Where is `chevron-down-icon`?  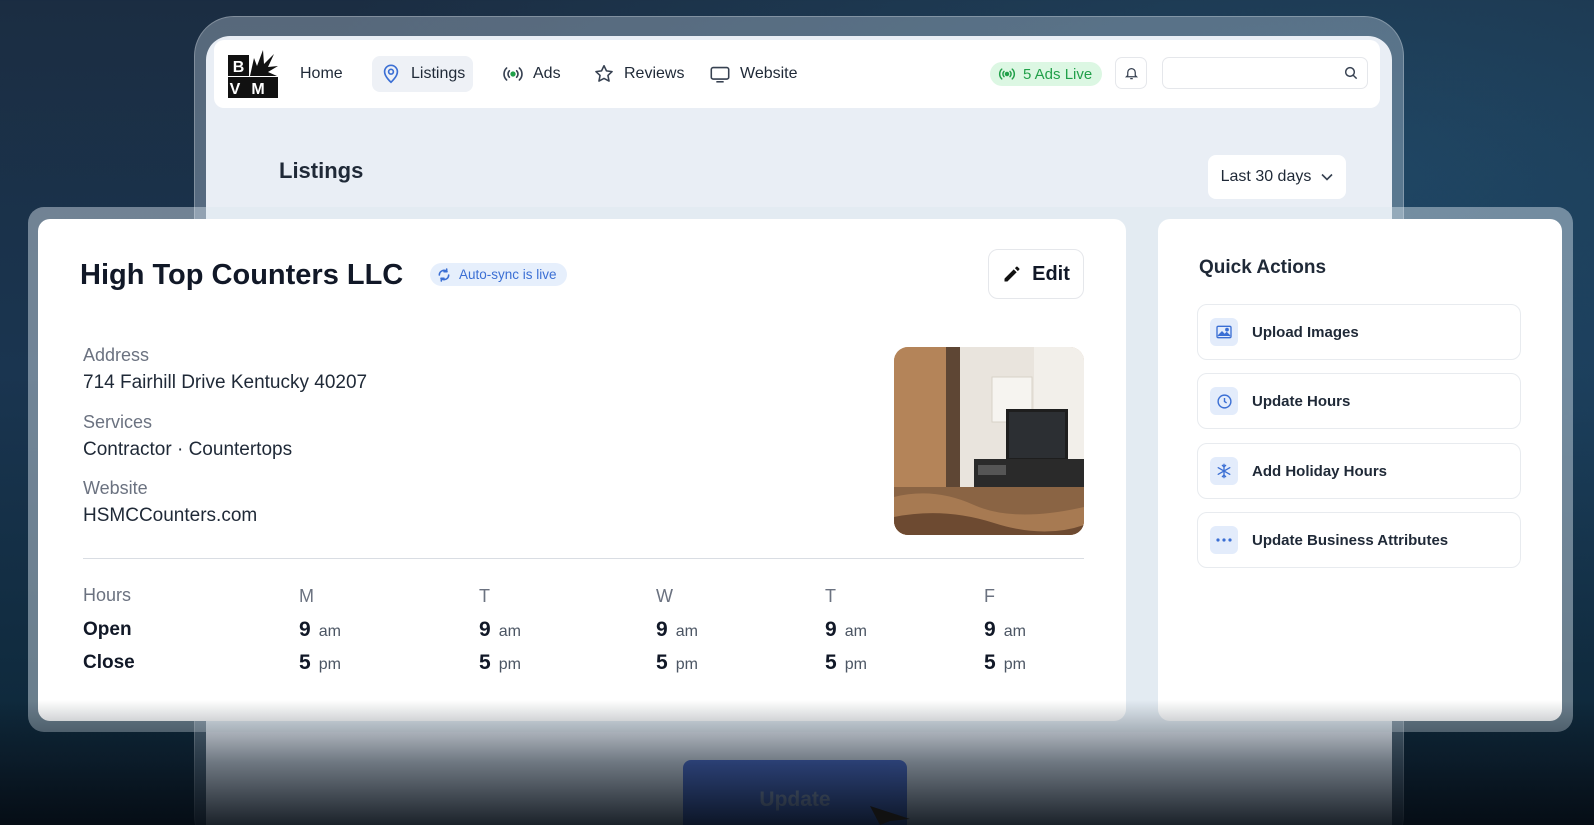 chevron-down-icon is located at coordinates (1327, 177).